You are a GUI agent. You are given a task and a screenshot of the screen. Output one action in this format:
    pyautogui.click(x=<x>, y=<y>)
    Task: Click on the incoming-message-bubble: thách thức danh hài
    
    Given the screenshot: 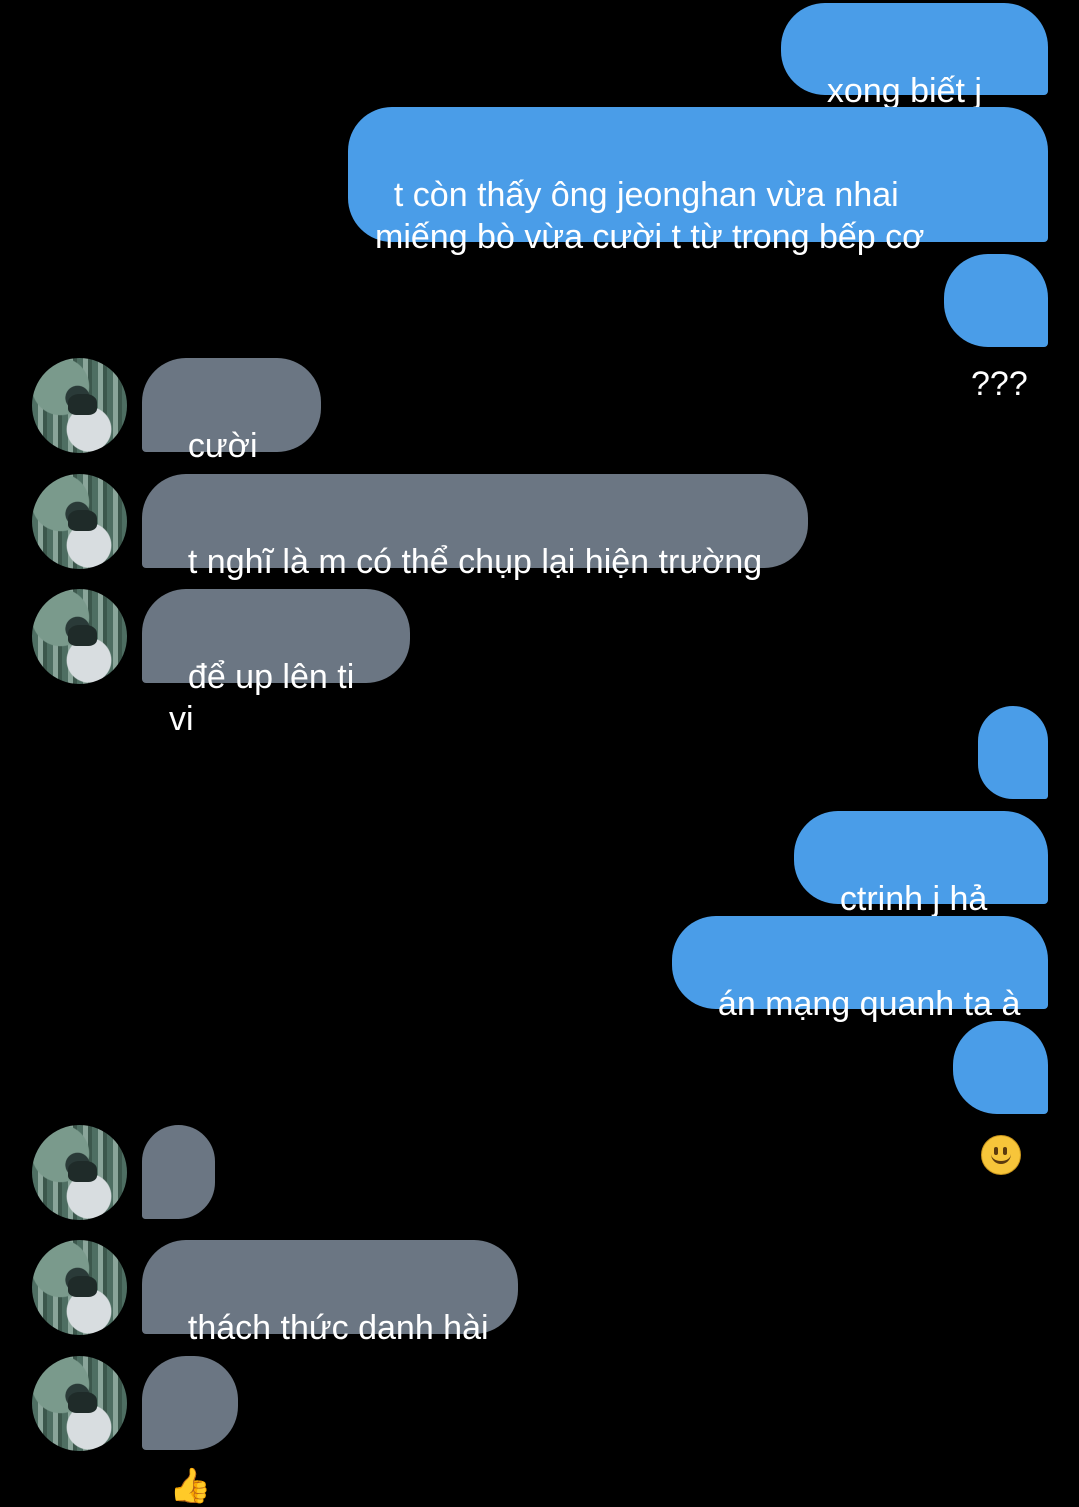 What is the action you would take?
    pyautogui.click(x=330, y=1293)
    